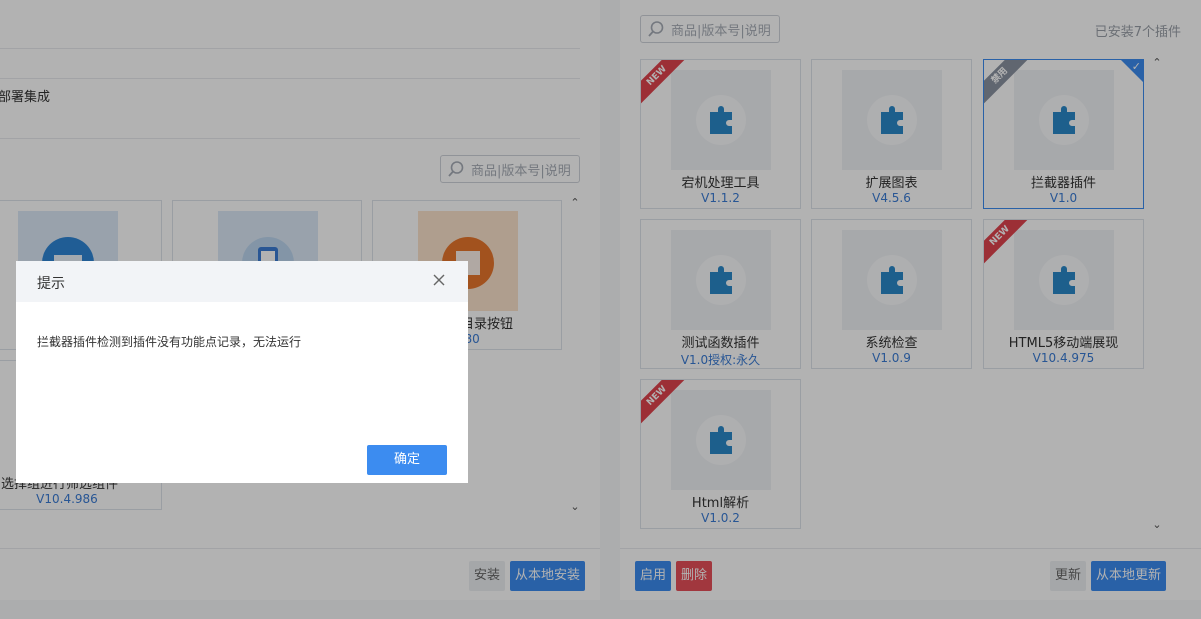 Image resolution: width=1201 pixels, height=619 pixels. Describe the element at coordinates (169, 342) in the screenshot. I see `dialog-message: 拦截器插件检测到插件没有功能点记录，无法运行` at that location.